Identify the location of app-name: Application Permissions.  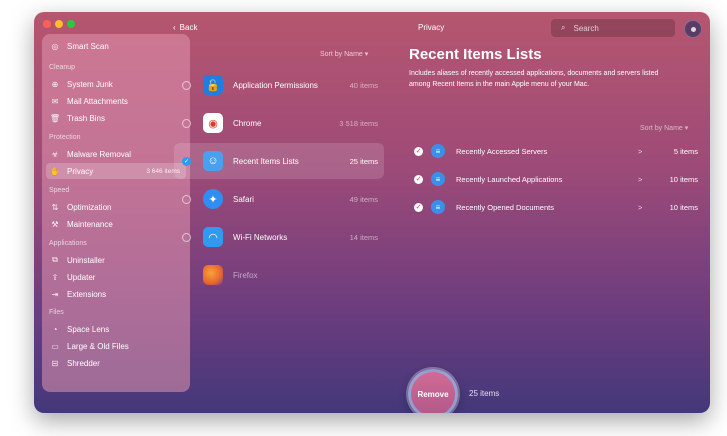
(275, 85).